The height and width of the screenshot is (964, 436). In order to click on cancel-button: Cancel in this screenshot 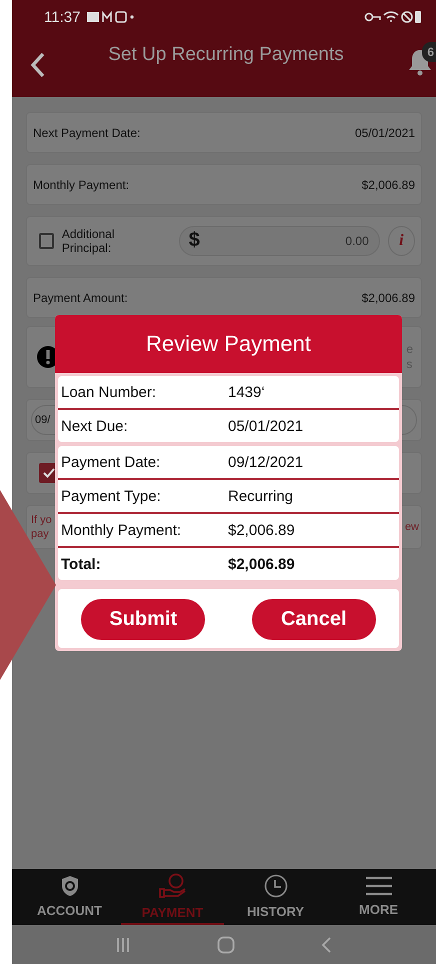, I will do `click(314, 619)`.